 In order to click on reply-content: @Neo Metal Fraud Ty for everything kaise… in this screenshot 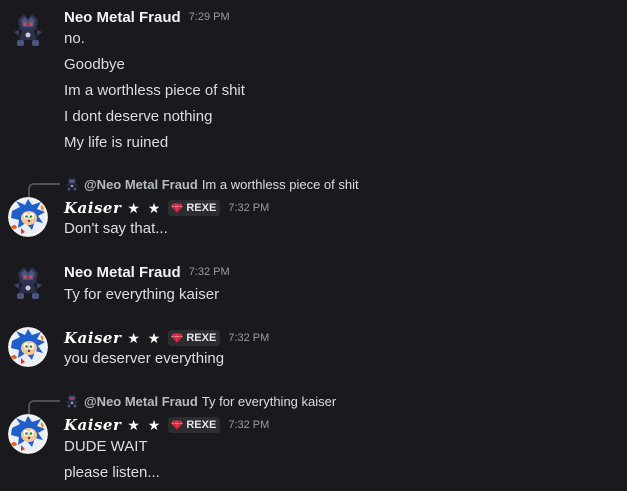, I will do `click(200, 401)`.